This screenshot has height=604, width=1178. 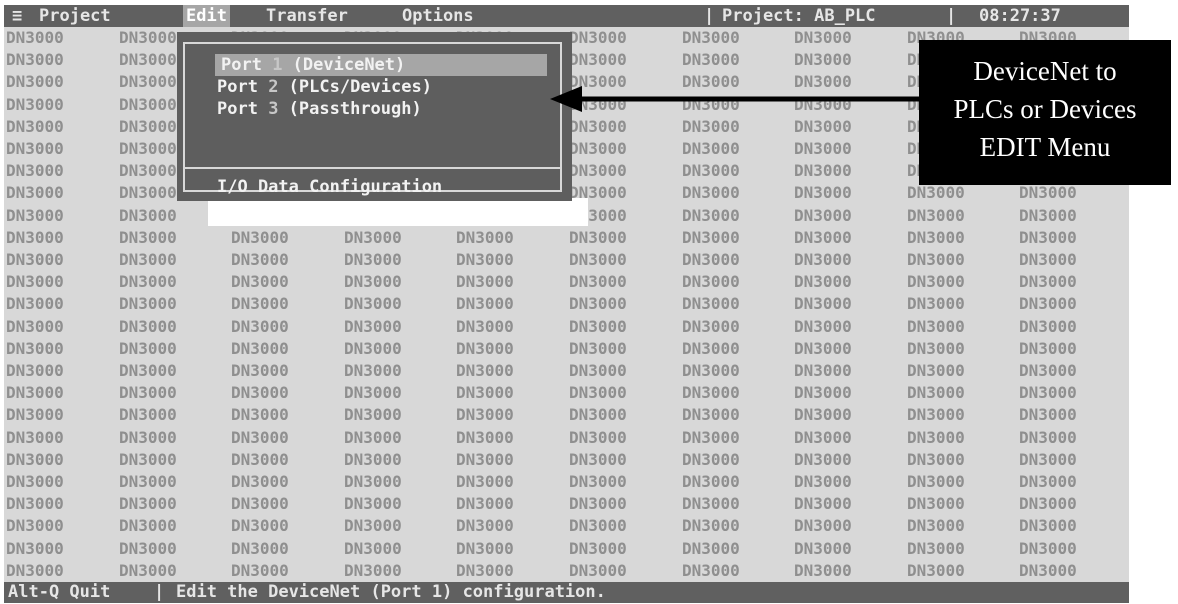 I want to click on menu-item-number: 2, so click(x=273, y=87).